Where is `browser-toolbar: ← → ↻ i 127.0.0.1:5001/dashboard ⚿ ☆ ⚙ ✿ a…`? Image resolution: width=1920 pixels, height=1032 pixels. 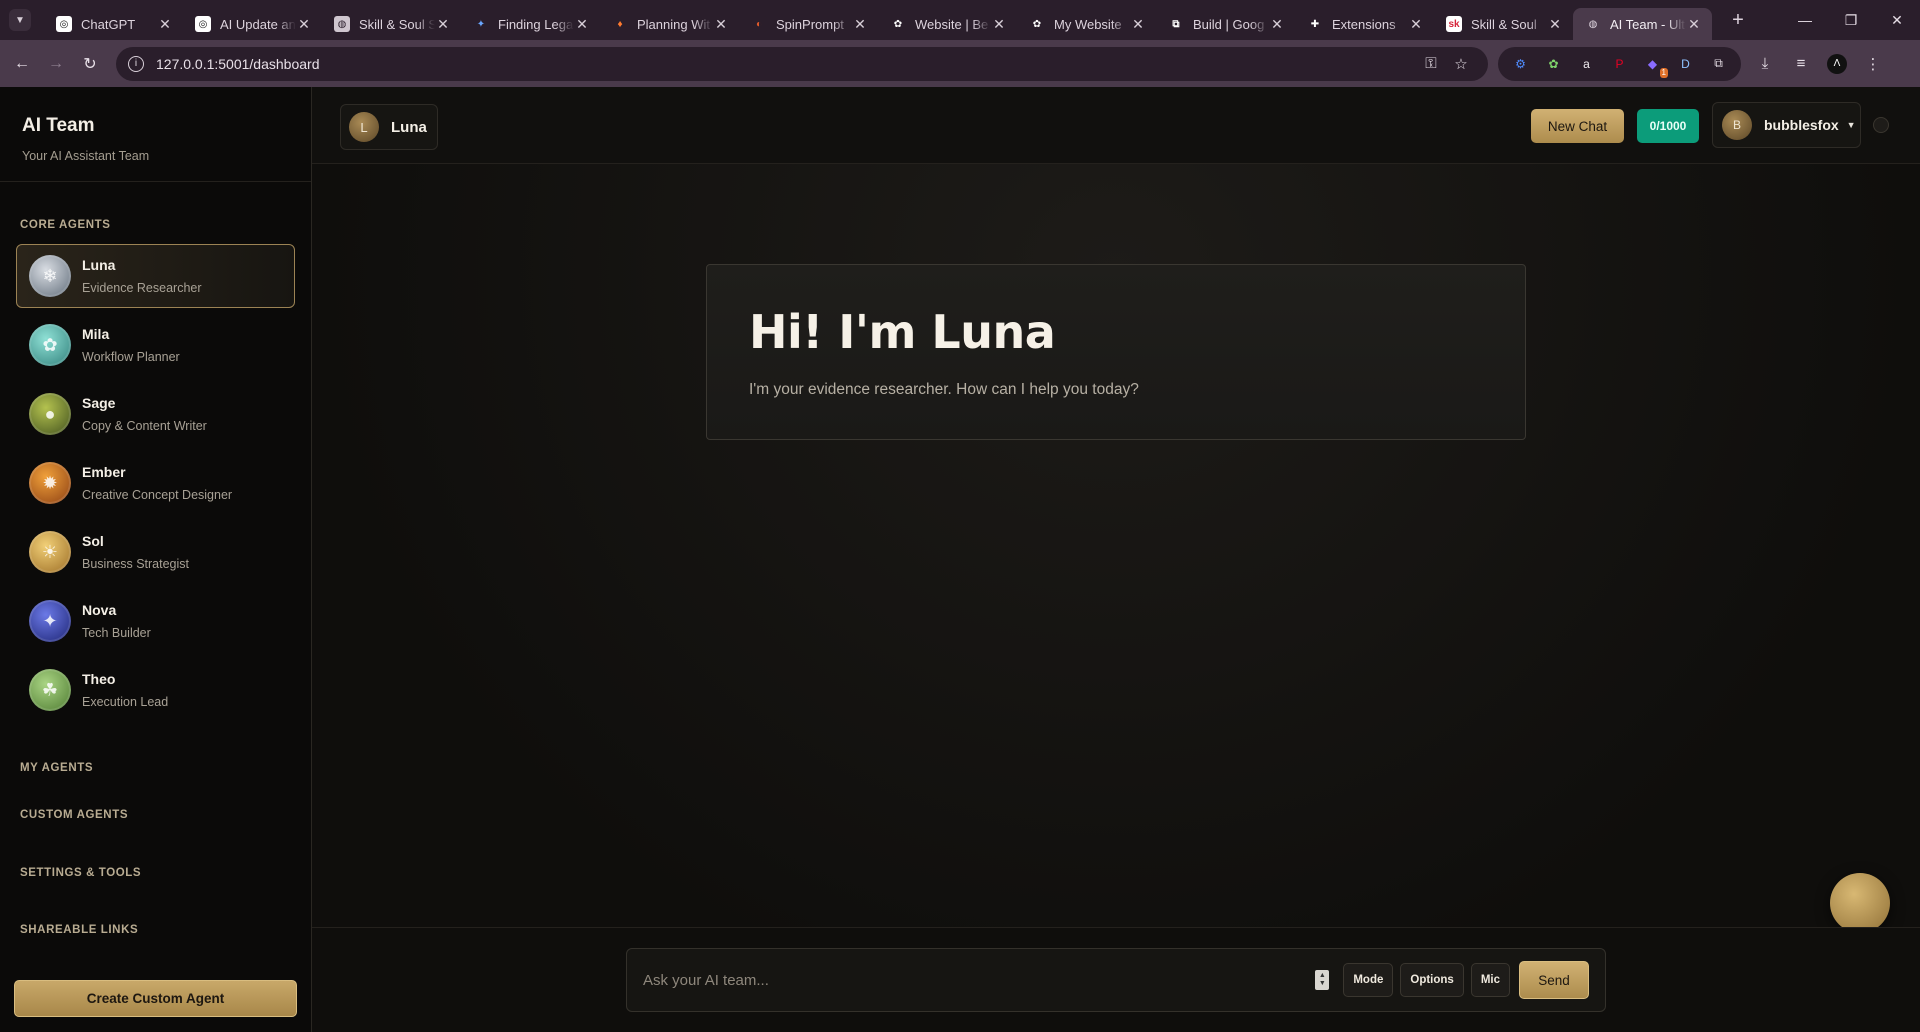 browser-toolbar: ← → ↻ i 127.0.0.1:5001/dashboard ⚿ ☆ ⚙ ✿ a… is located at coordinates (960, 63).